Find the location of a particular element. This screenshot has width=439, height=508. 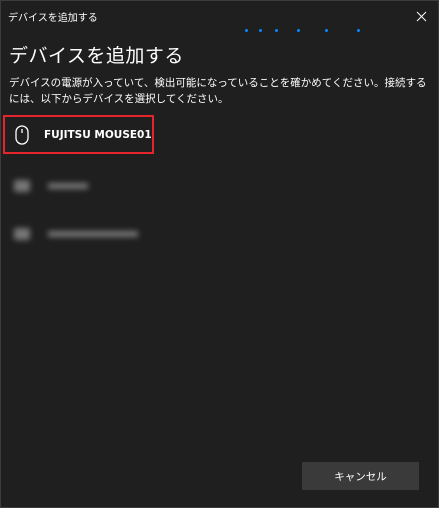

mouse-icon is located at coordinates (22, 135).